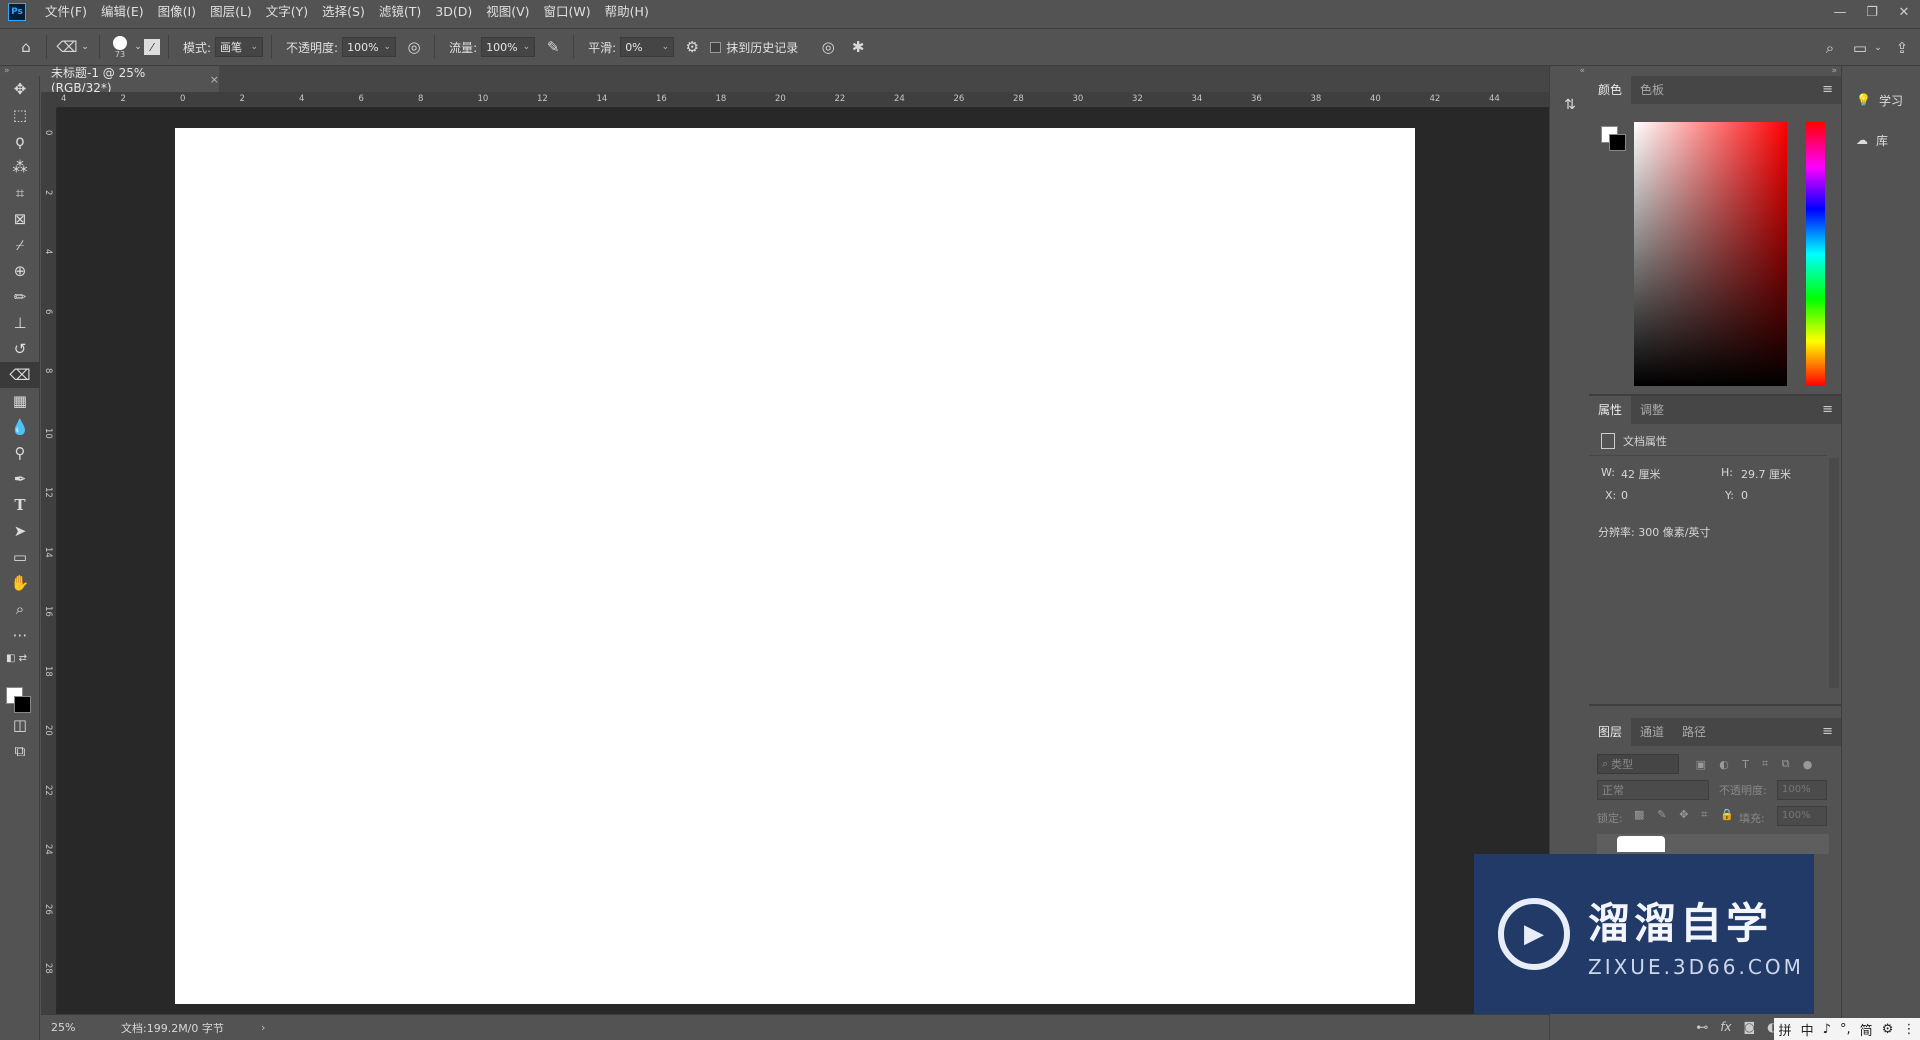 This screenshot has height=1040, width=1920. I want to click on erase-to-history-checkbox, so click(716, 47).